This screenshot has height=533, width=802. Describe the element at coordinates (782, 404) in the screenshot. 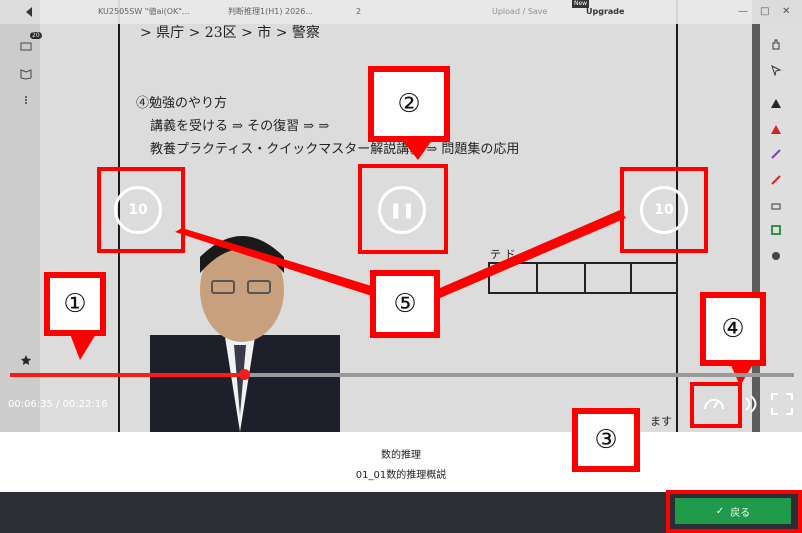

I see `fullscreen-icon` at that location.